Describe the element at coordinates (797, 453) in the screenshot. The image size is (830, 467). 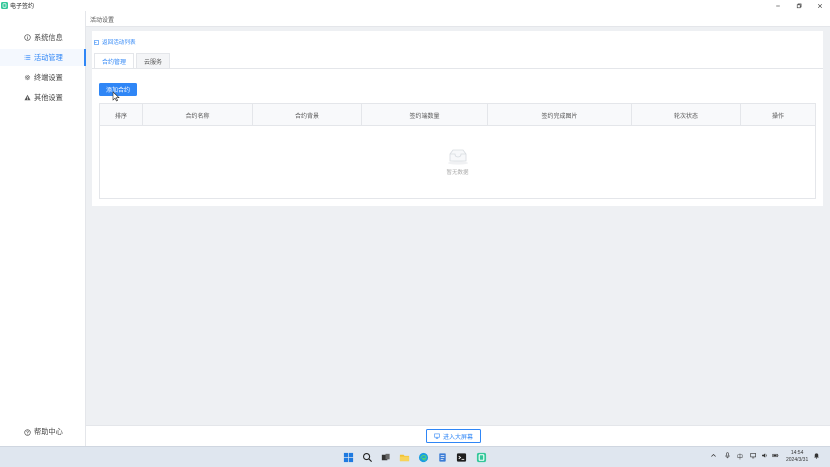
I see `clock-time: 14:54` at that location.